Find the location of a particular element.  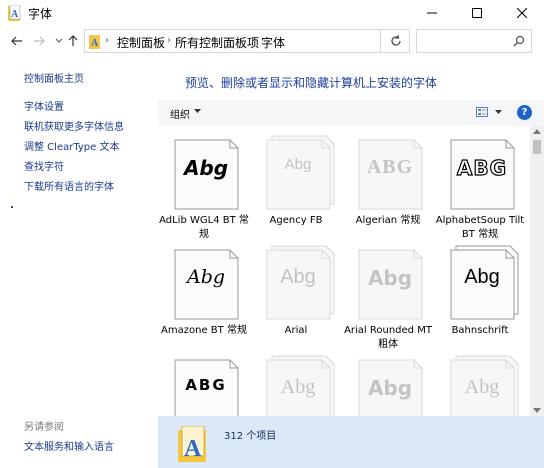

control-panel-home-link: 控制面板主页 is located at coordinates (54, 77).